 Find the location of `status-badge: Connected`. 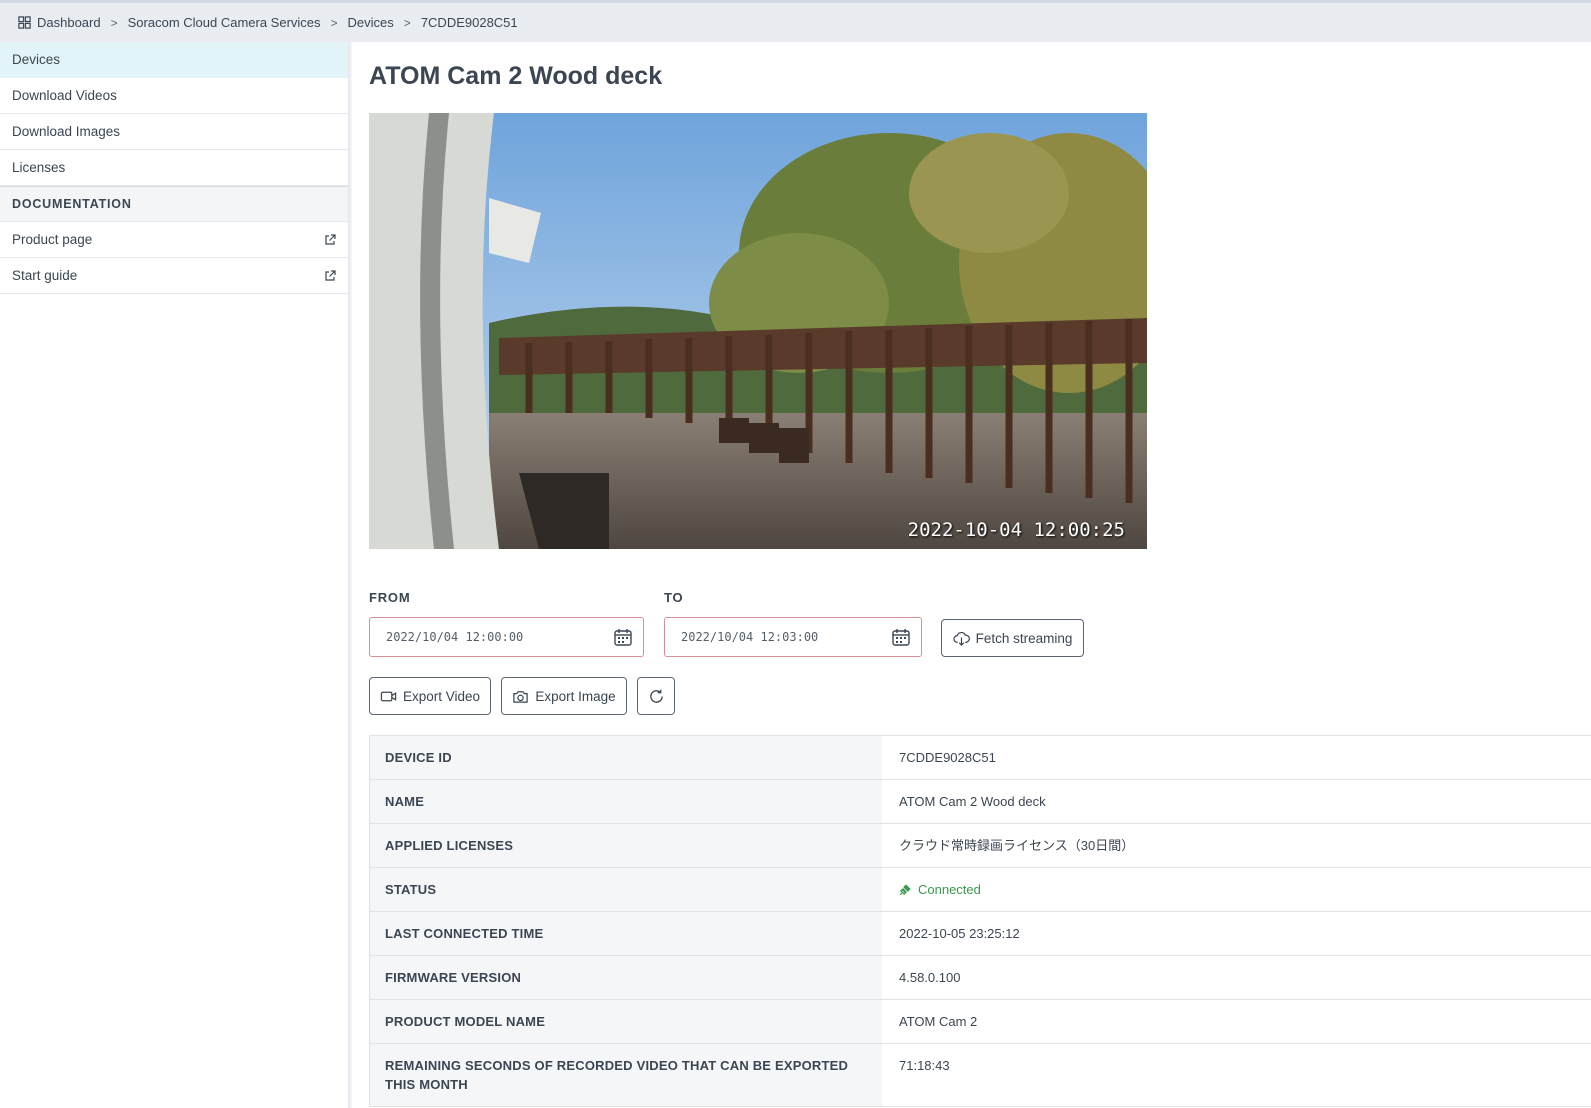

status-badge: Connected is located at coordinates (1236, 889).